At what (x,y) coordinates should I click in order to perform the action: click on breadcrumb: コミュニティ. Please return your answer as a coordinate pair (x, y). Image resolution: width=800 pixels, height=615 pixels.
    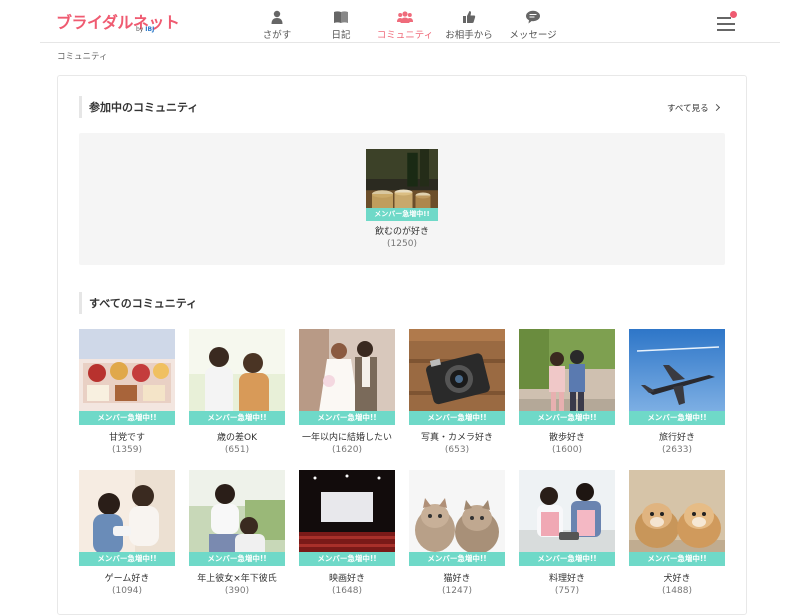
    Looking at the image, I should click on (82, 56).